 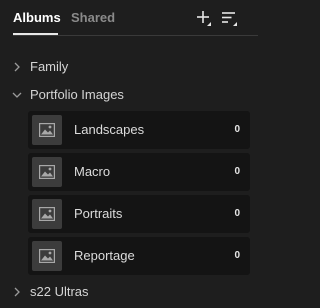 I want to click on album-name: Reportage, so click(x=104, y=255).